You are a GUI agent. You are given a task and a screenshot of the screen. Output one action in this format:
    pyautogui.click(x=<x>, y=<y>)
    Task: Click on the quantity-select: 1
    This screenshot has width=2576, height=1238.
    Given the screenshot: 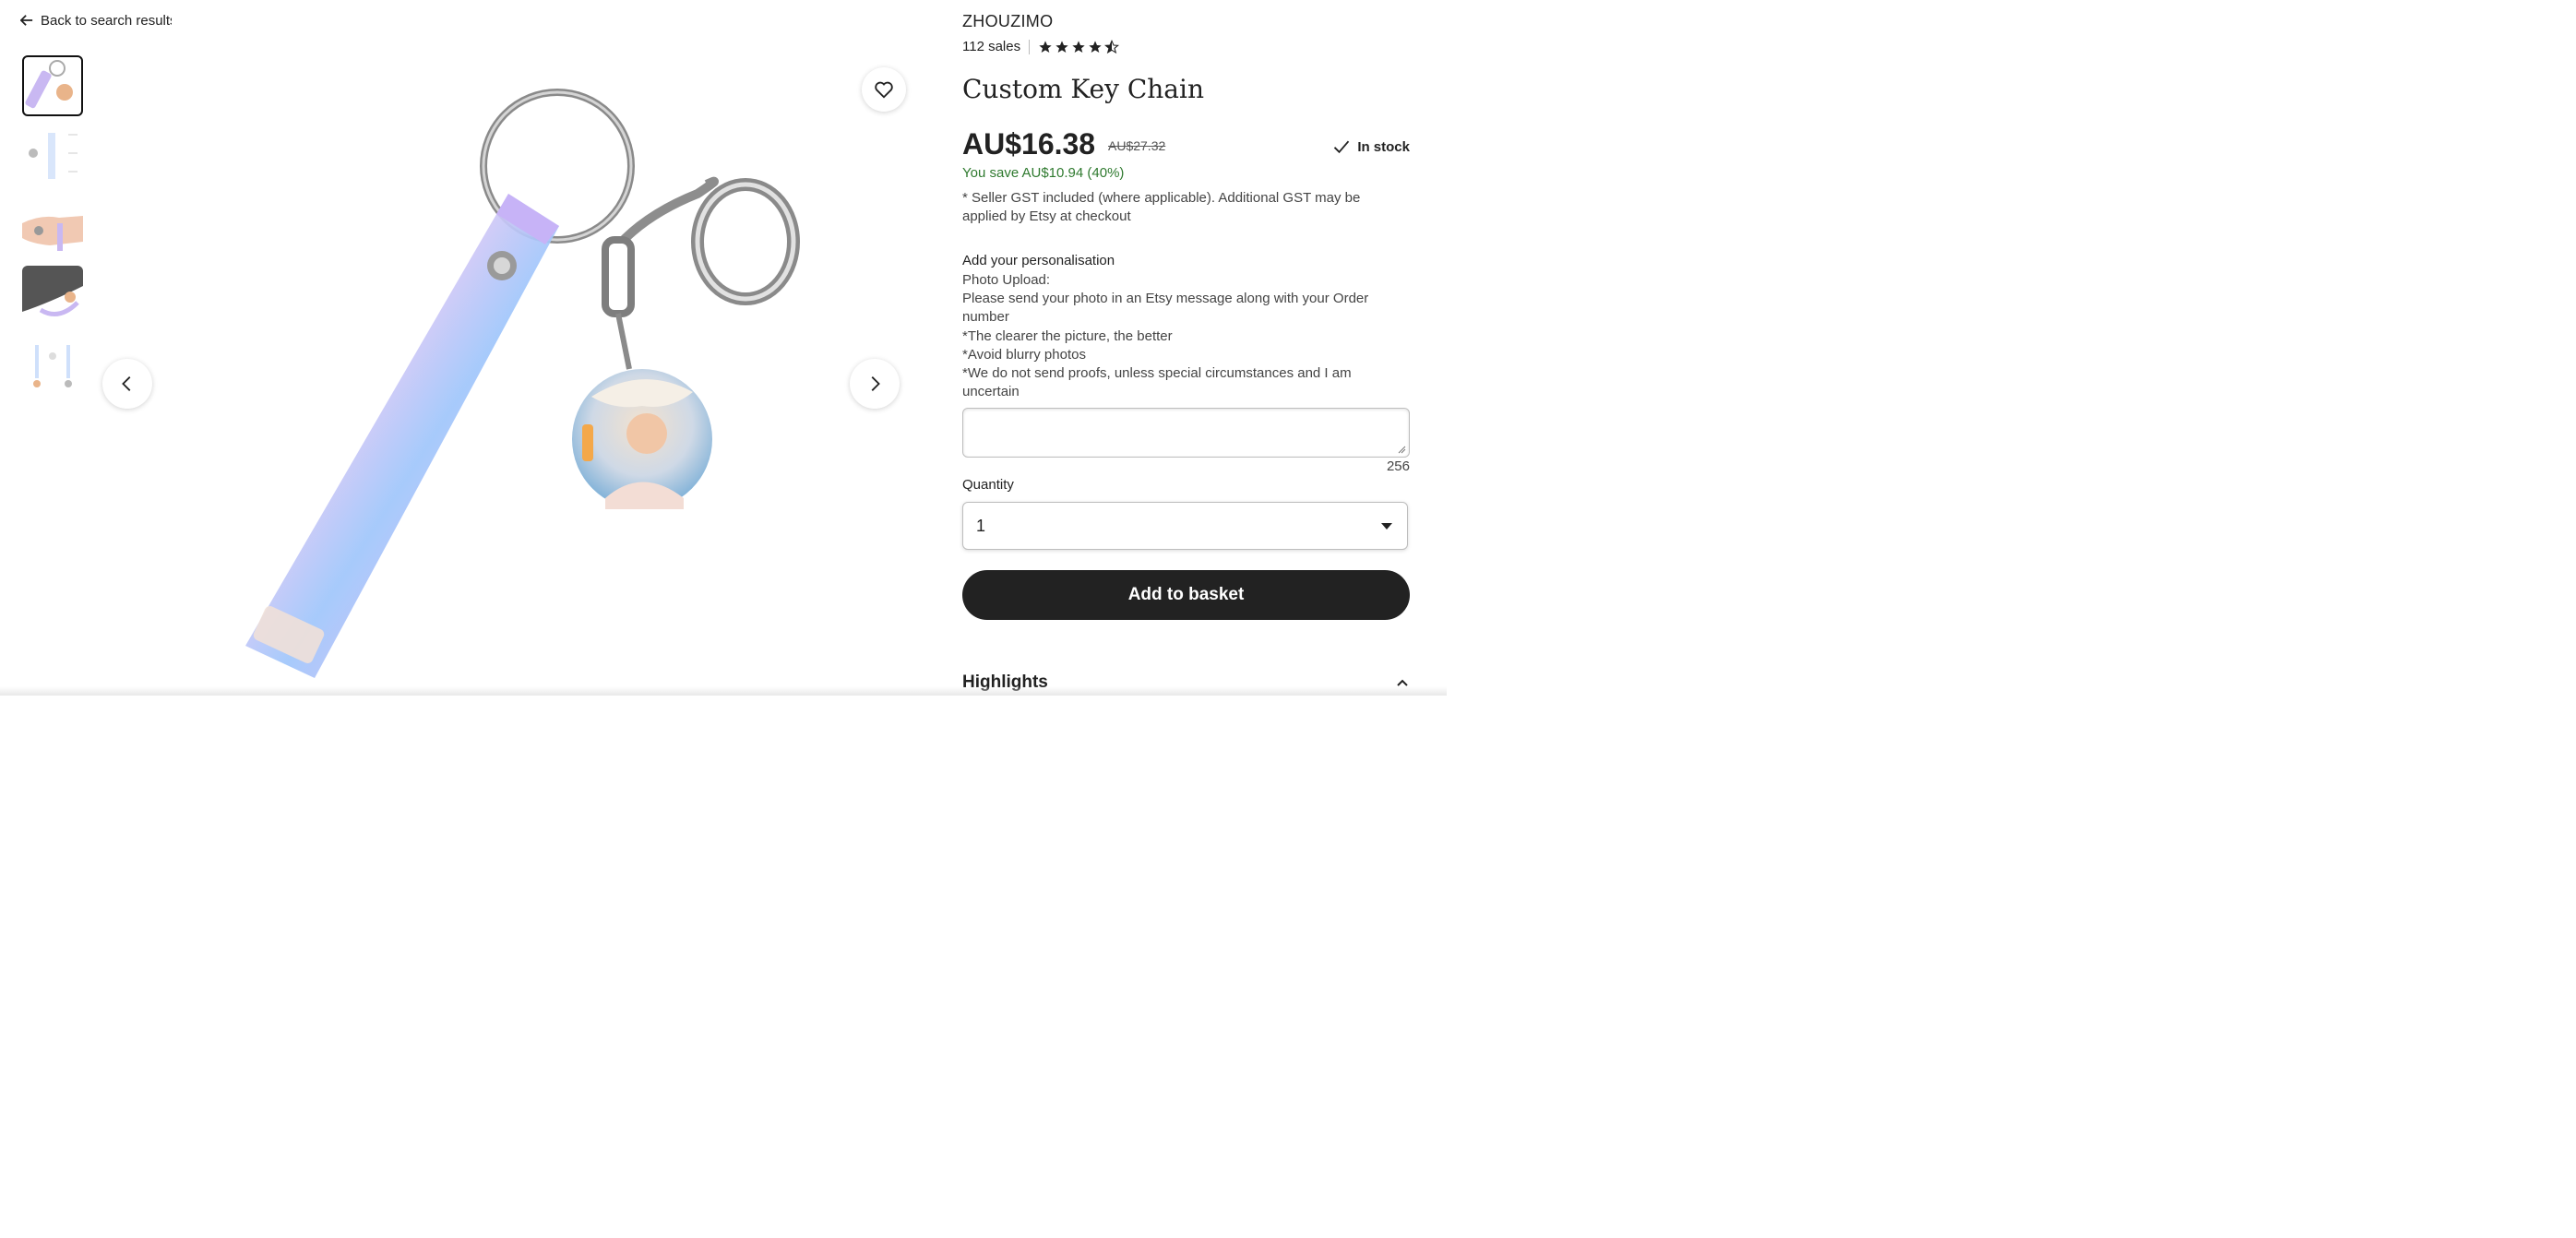 What is the action you would take?
    pyautogui.click(x=1185, y=526)
    